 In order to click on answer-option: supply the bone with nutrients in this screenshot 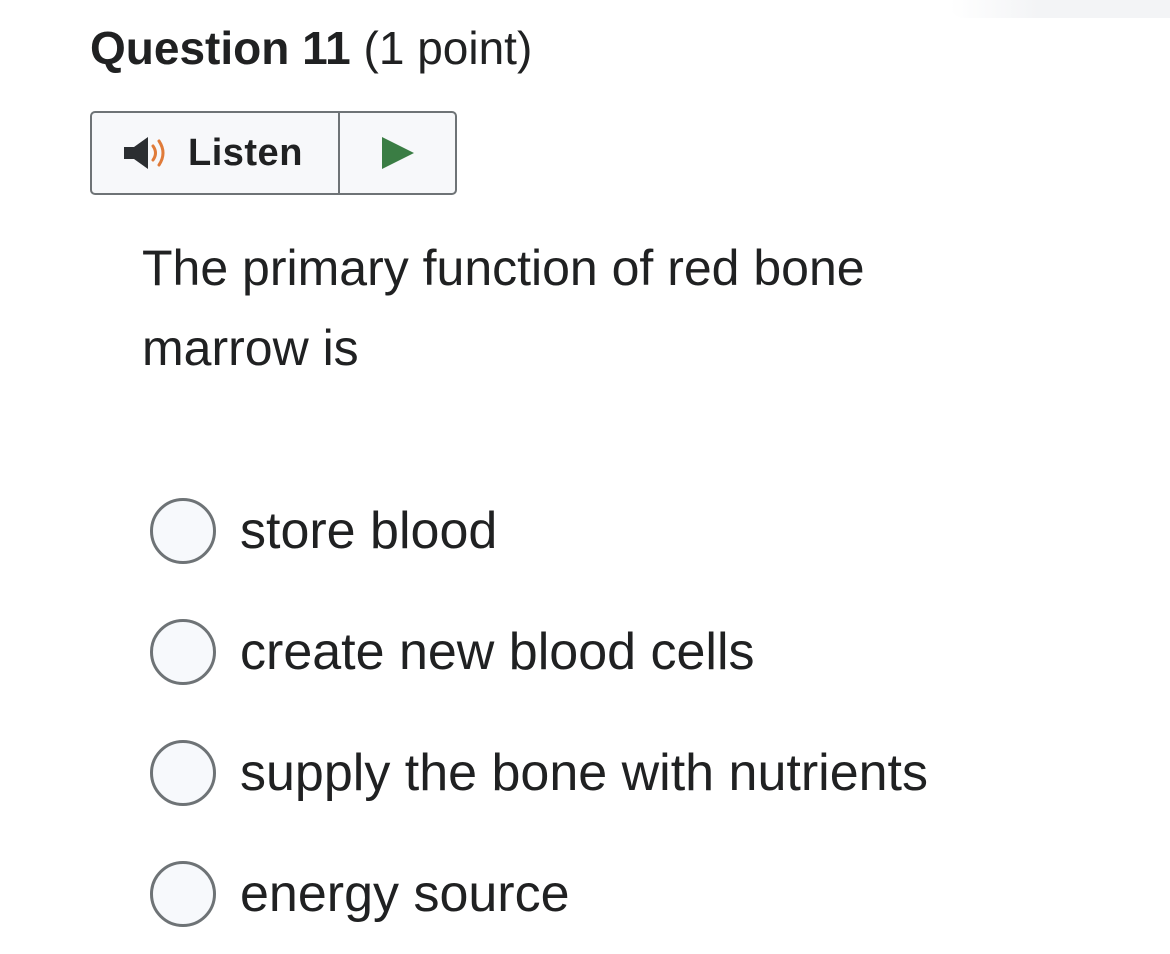, I will do `click(539, 772)`.